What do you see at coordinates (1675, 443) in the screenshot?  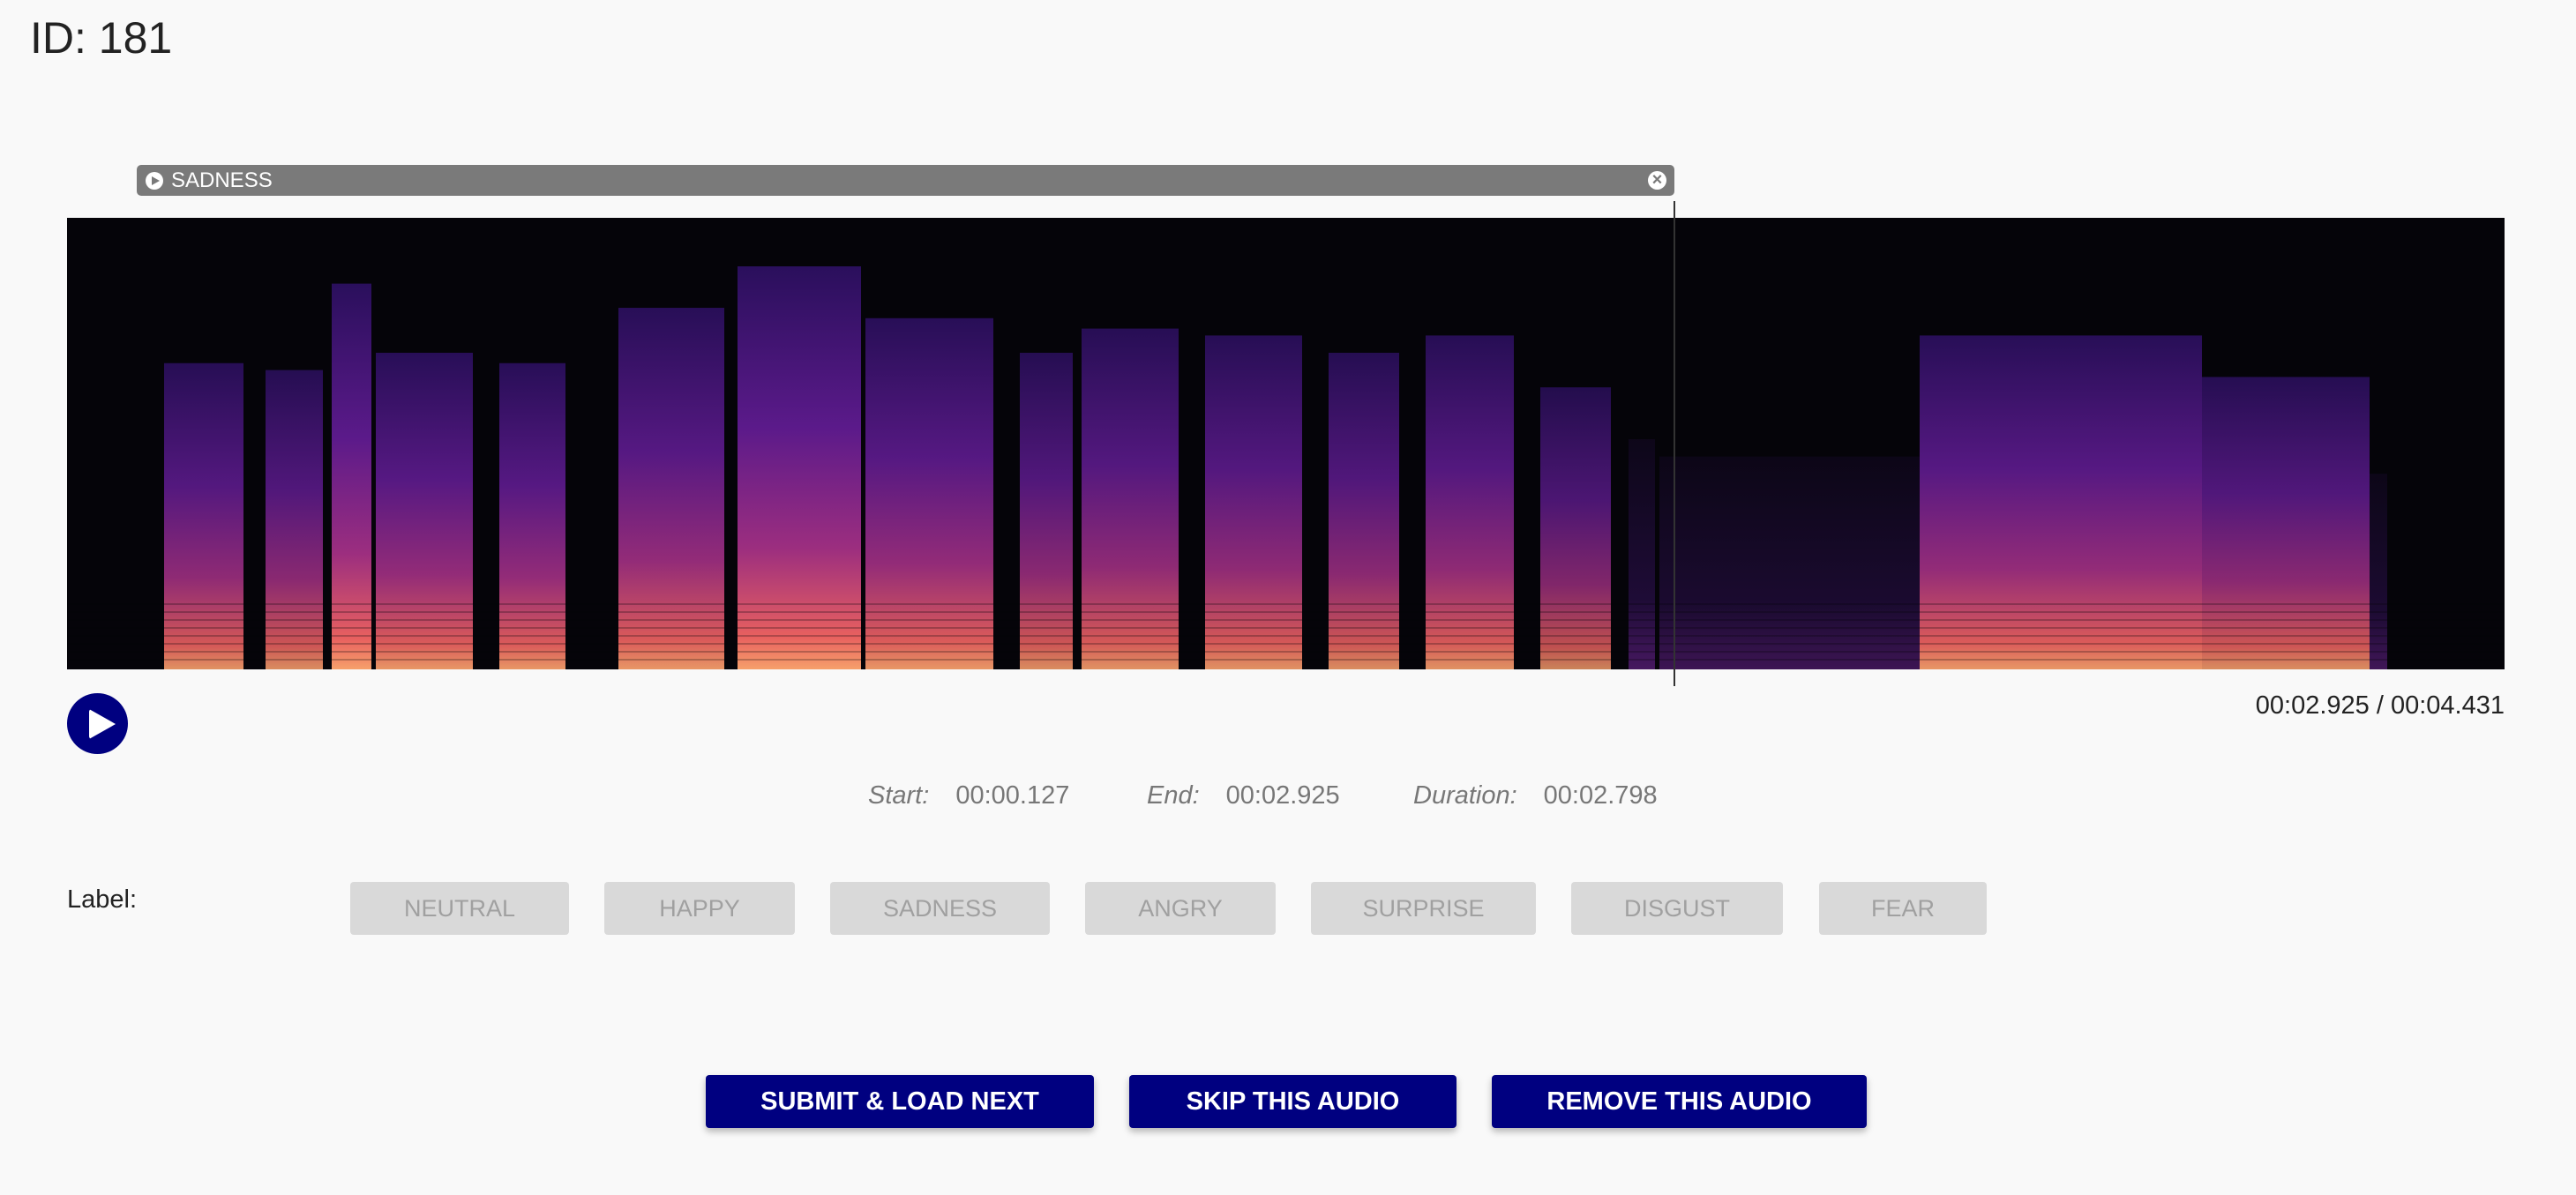 I see `playhead-cursor` at bounding box center [1675, 443].